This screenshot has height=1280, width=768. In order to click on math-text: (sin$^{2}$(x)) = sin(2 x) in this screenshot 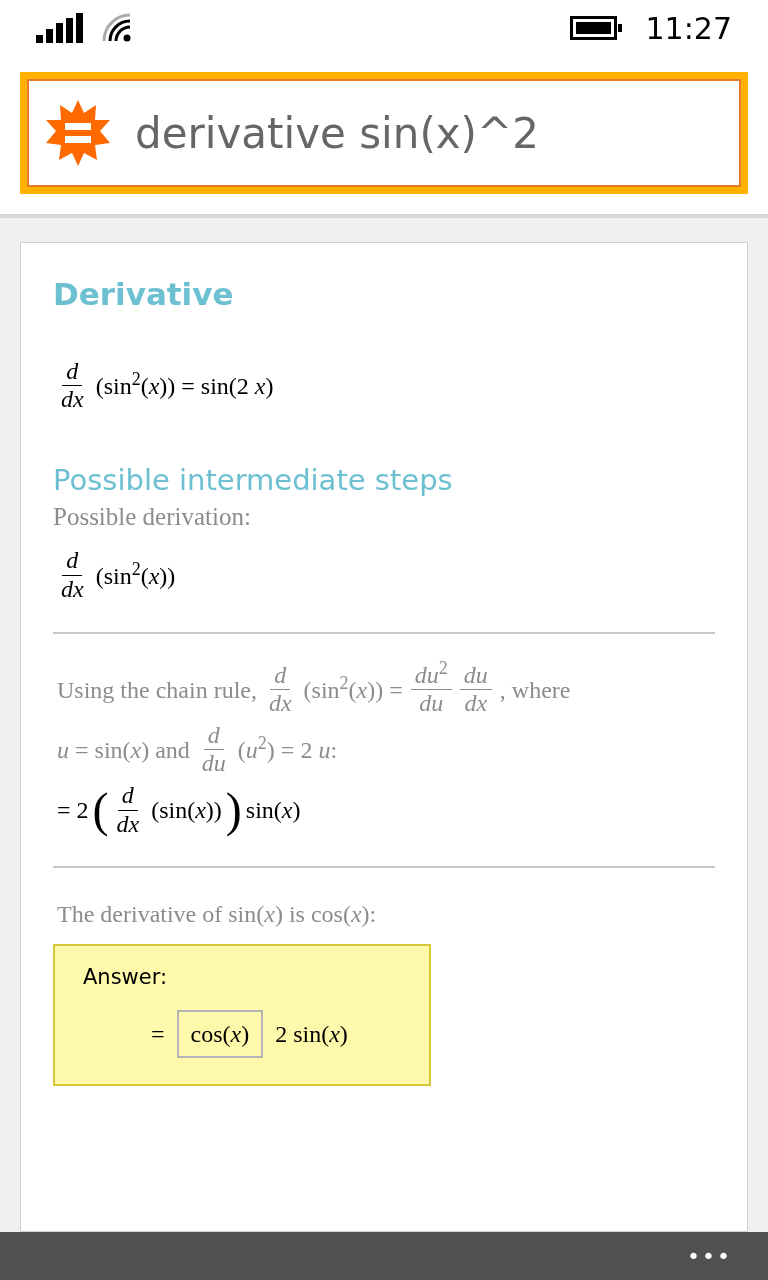, I will do `click(184, 384)`.